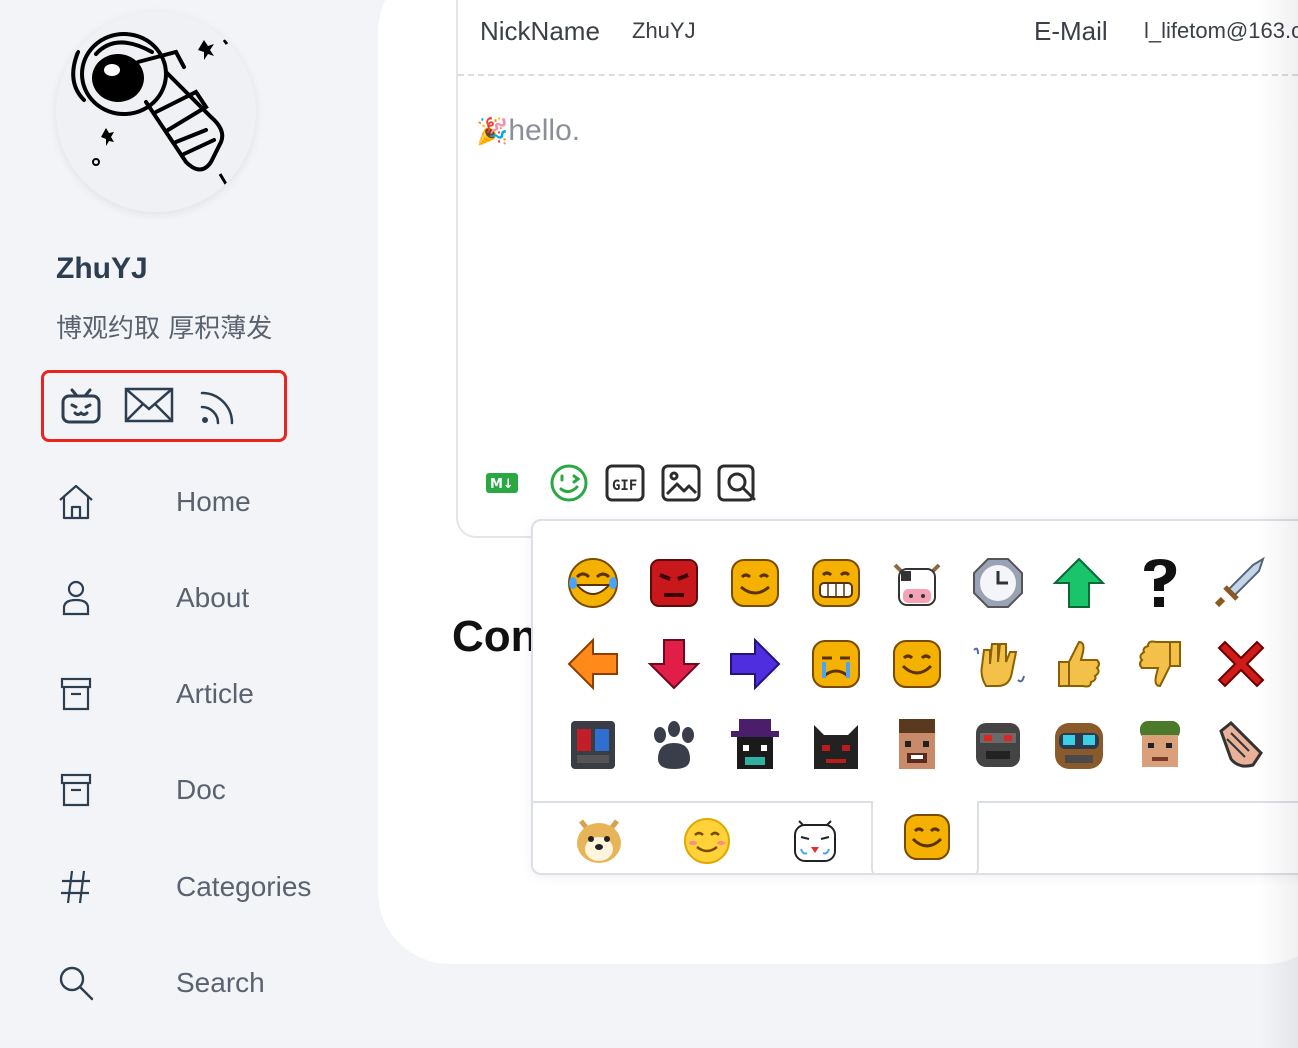 The width and height of the screenshot is (1298, 1048). I want to click on profile-name: ZhuYJ, so click(102, 268).